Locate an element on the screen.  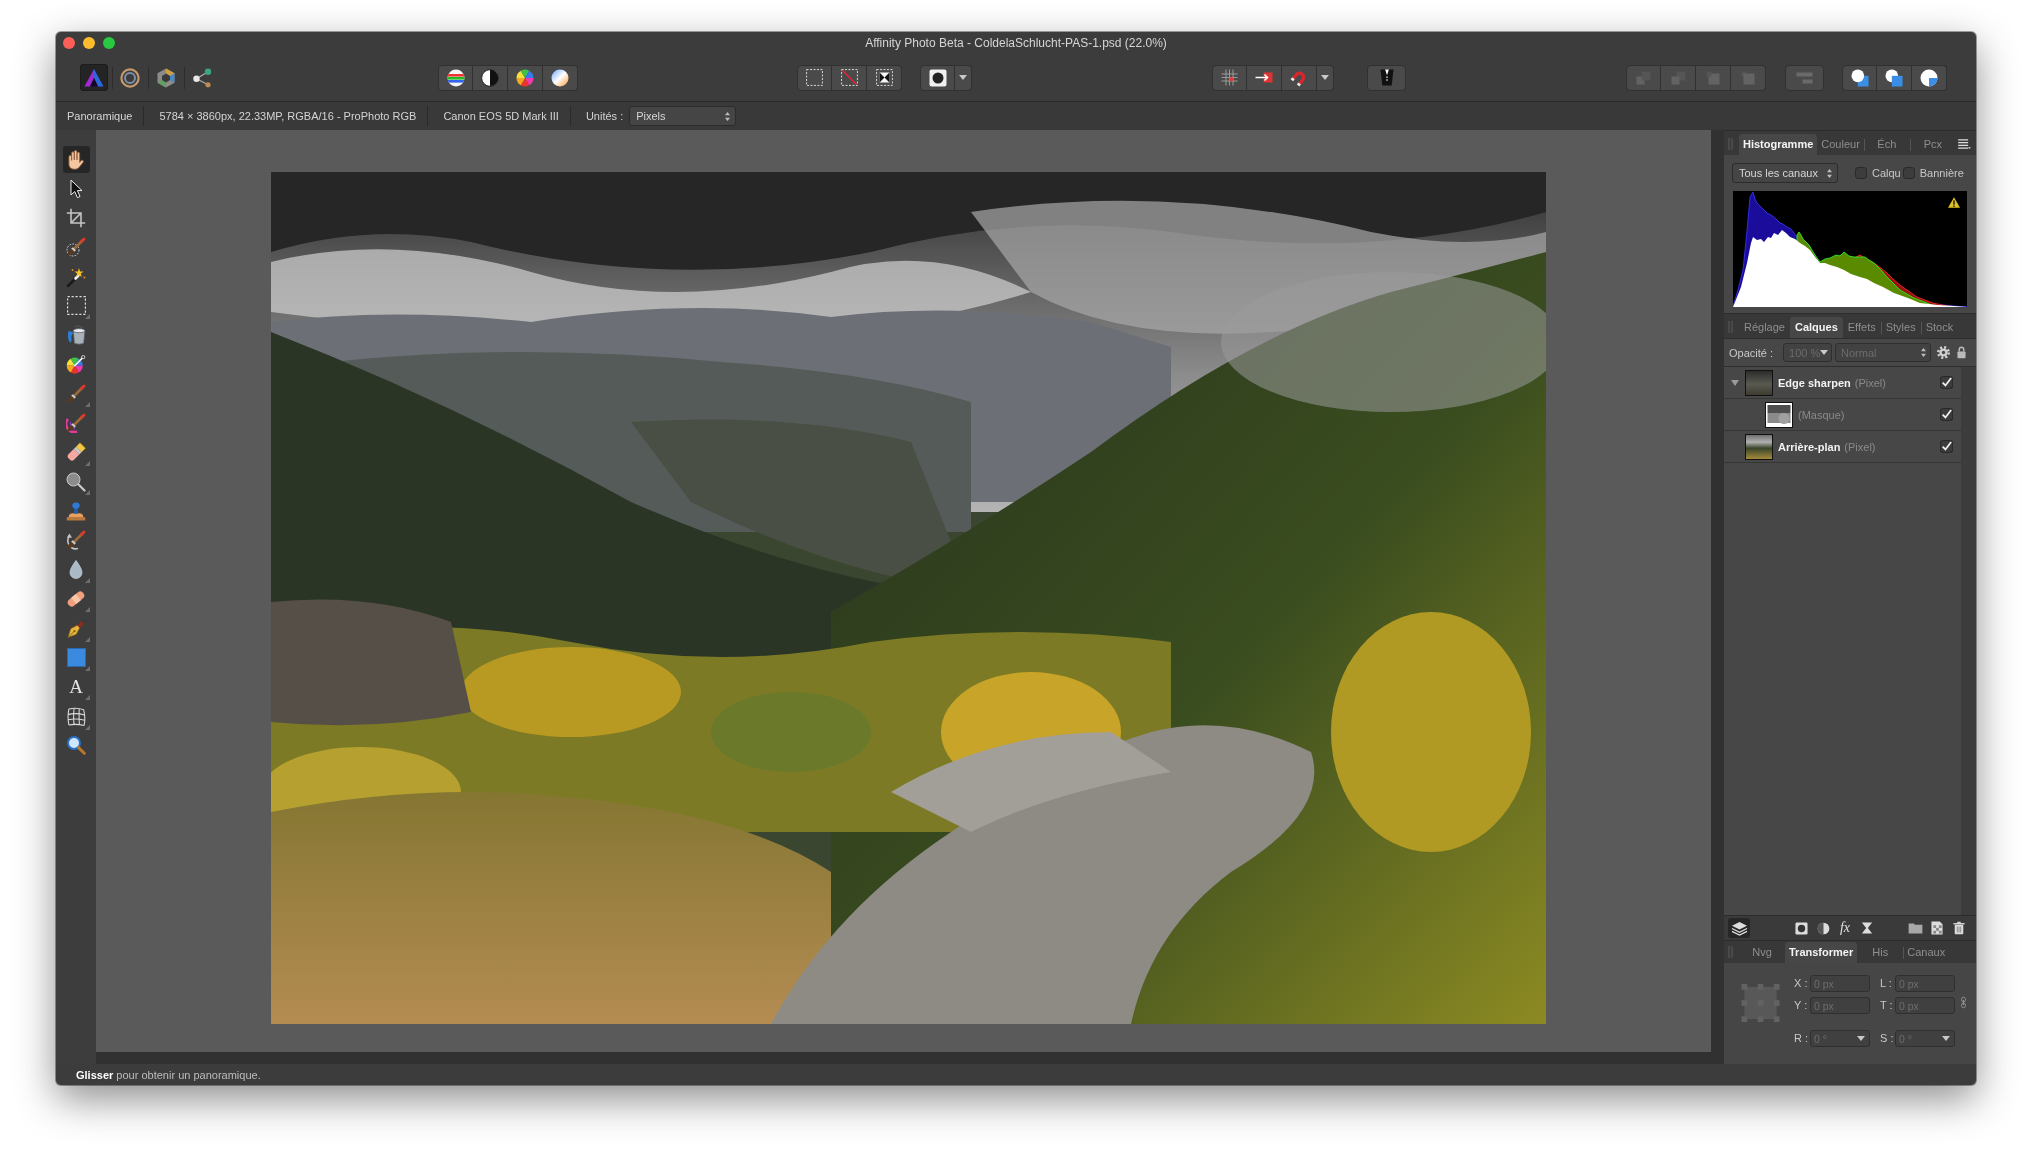
layers-button is located at coordinates (1739, 928).